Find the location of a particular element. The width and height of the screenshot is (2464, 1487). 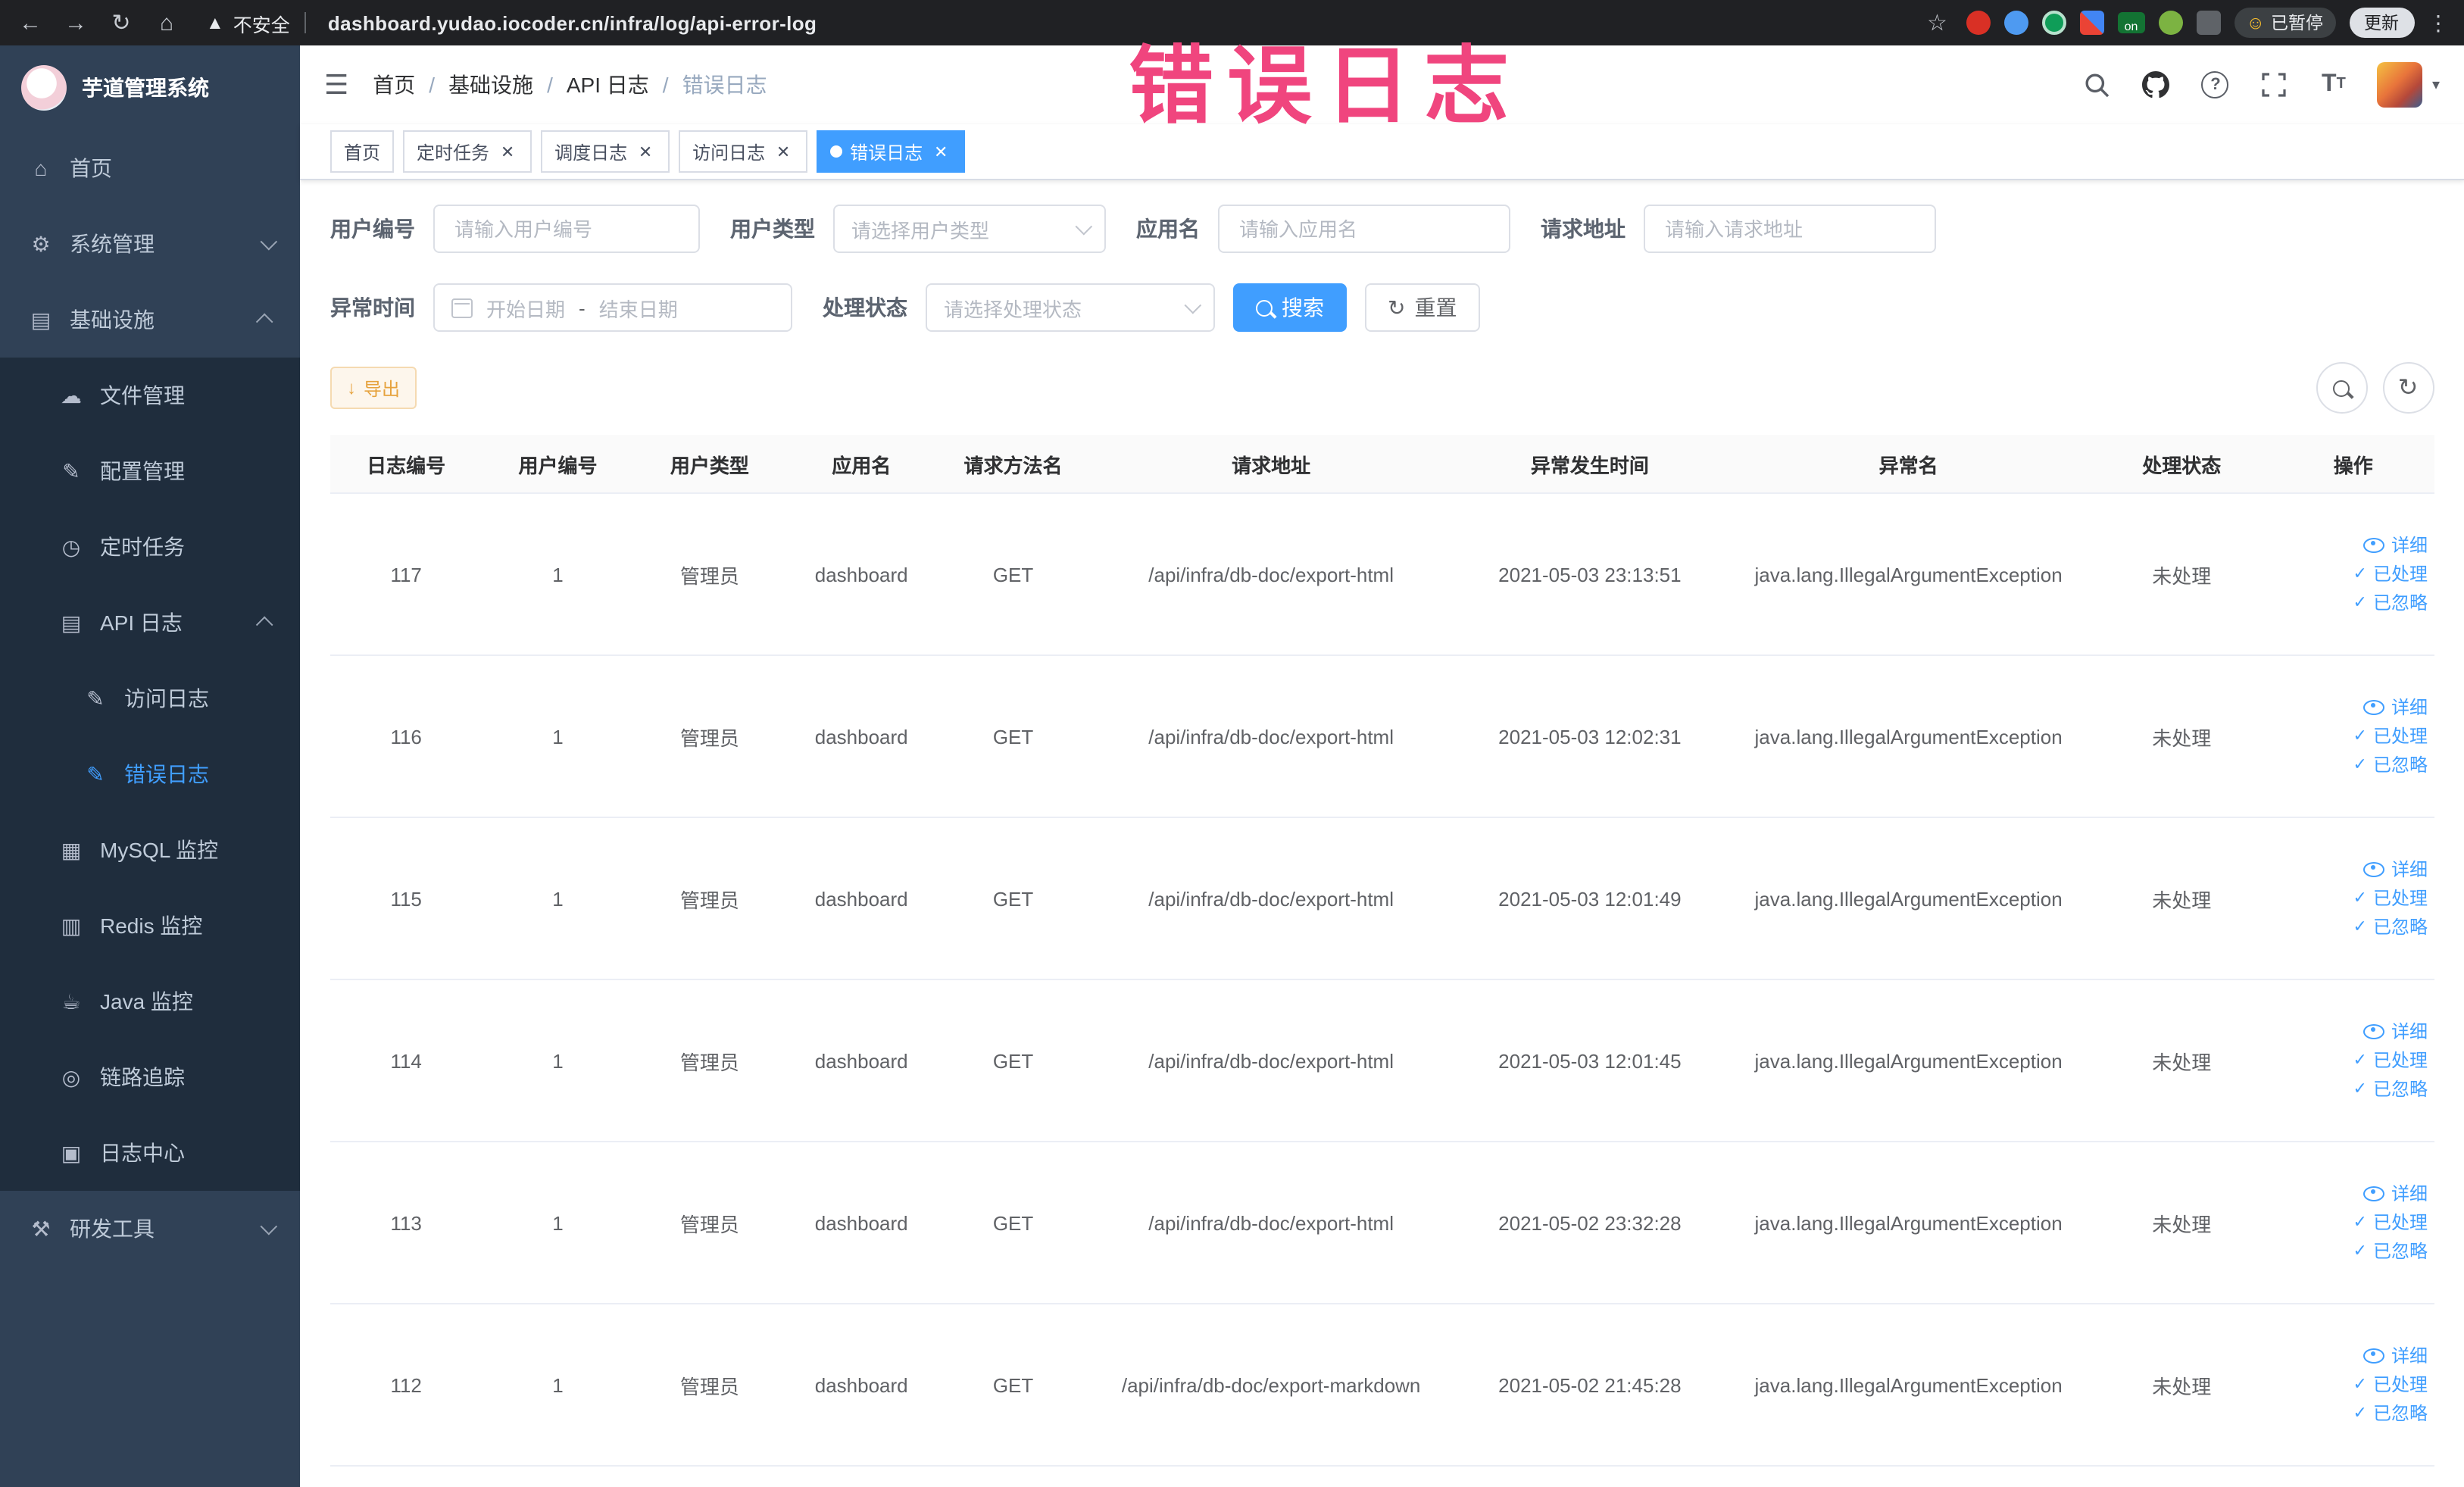

tab-error-log: 错误日志 ✕ is located at coordinates (891, 151).